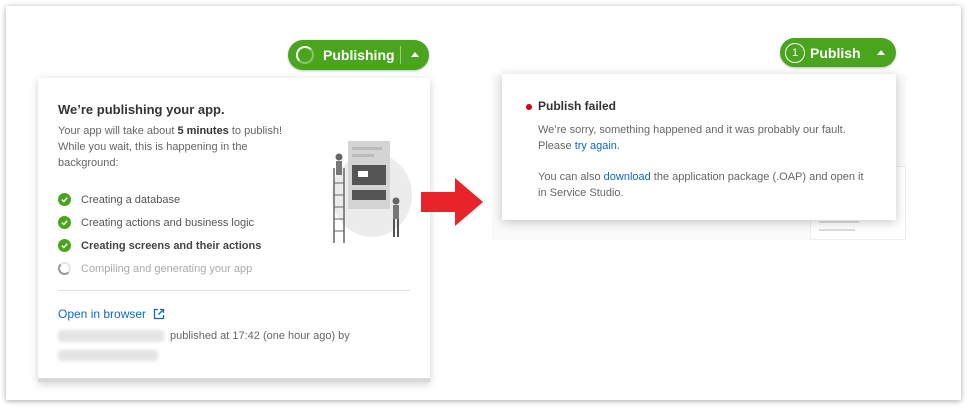  Describe the element at coordinates (618, 146) in the screenshot. I see `period-text: .` at that location.